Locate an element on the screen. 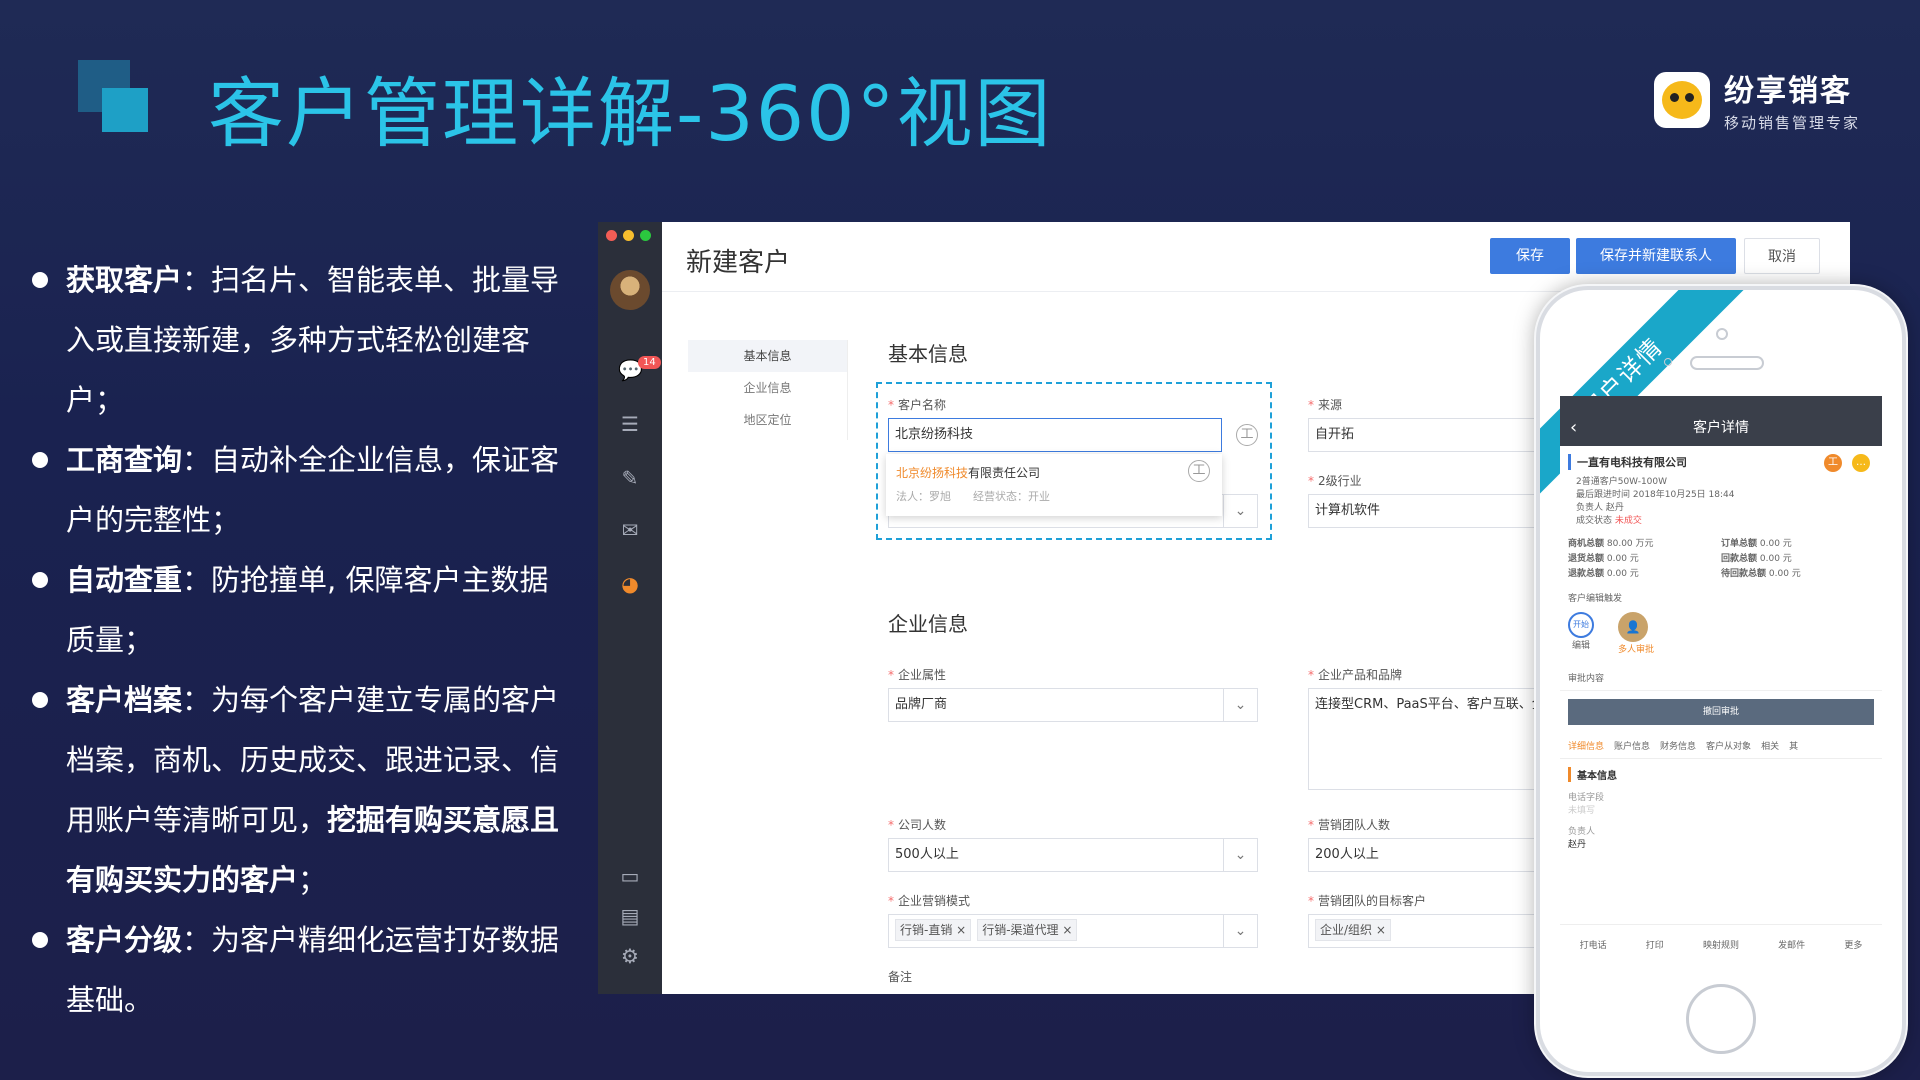  products-textarea: 连接型CRM、PaaS平台、客户互联、企 is located at coordinates (1438, 739).